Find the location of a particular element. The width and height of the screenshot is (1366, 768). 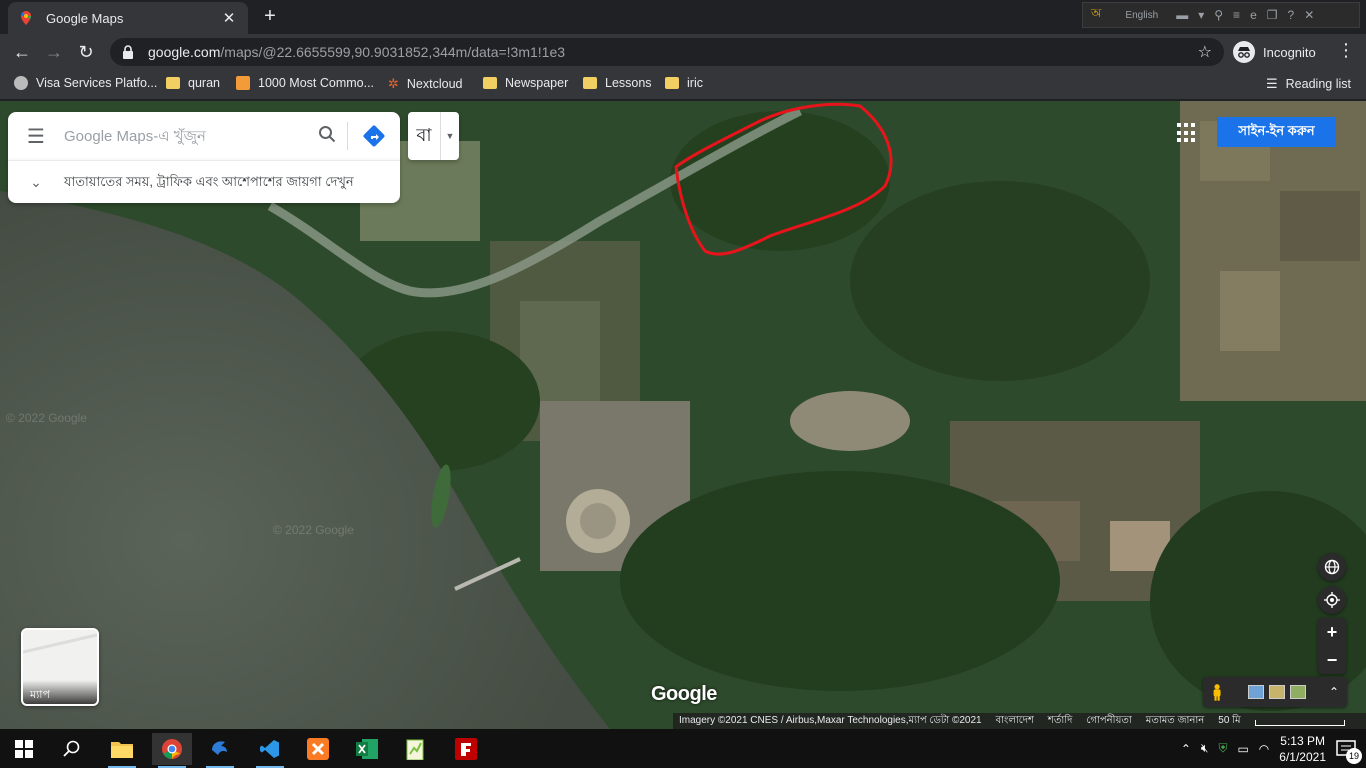

globe-icon is located at coordinates (1332, 567).